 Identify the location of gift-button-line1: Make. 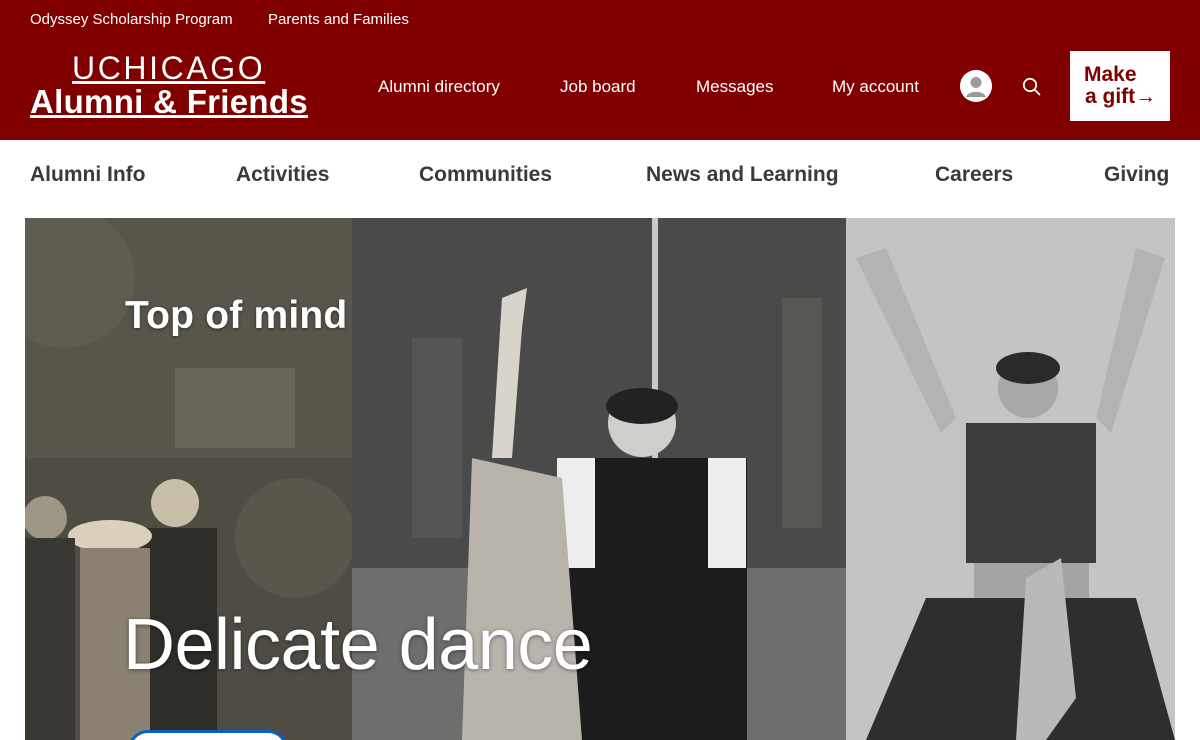
(1110, 74).